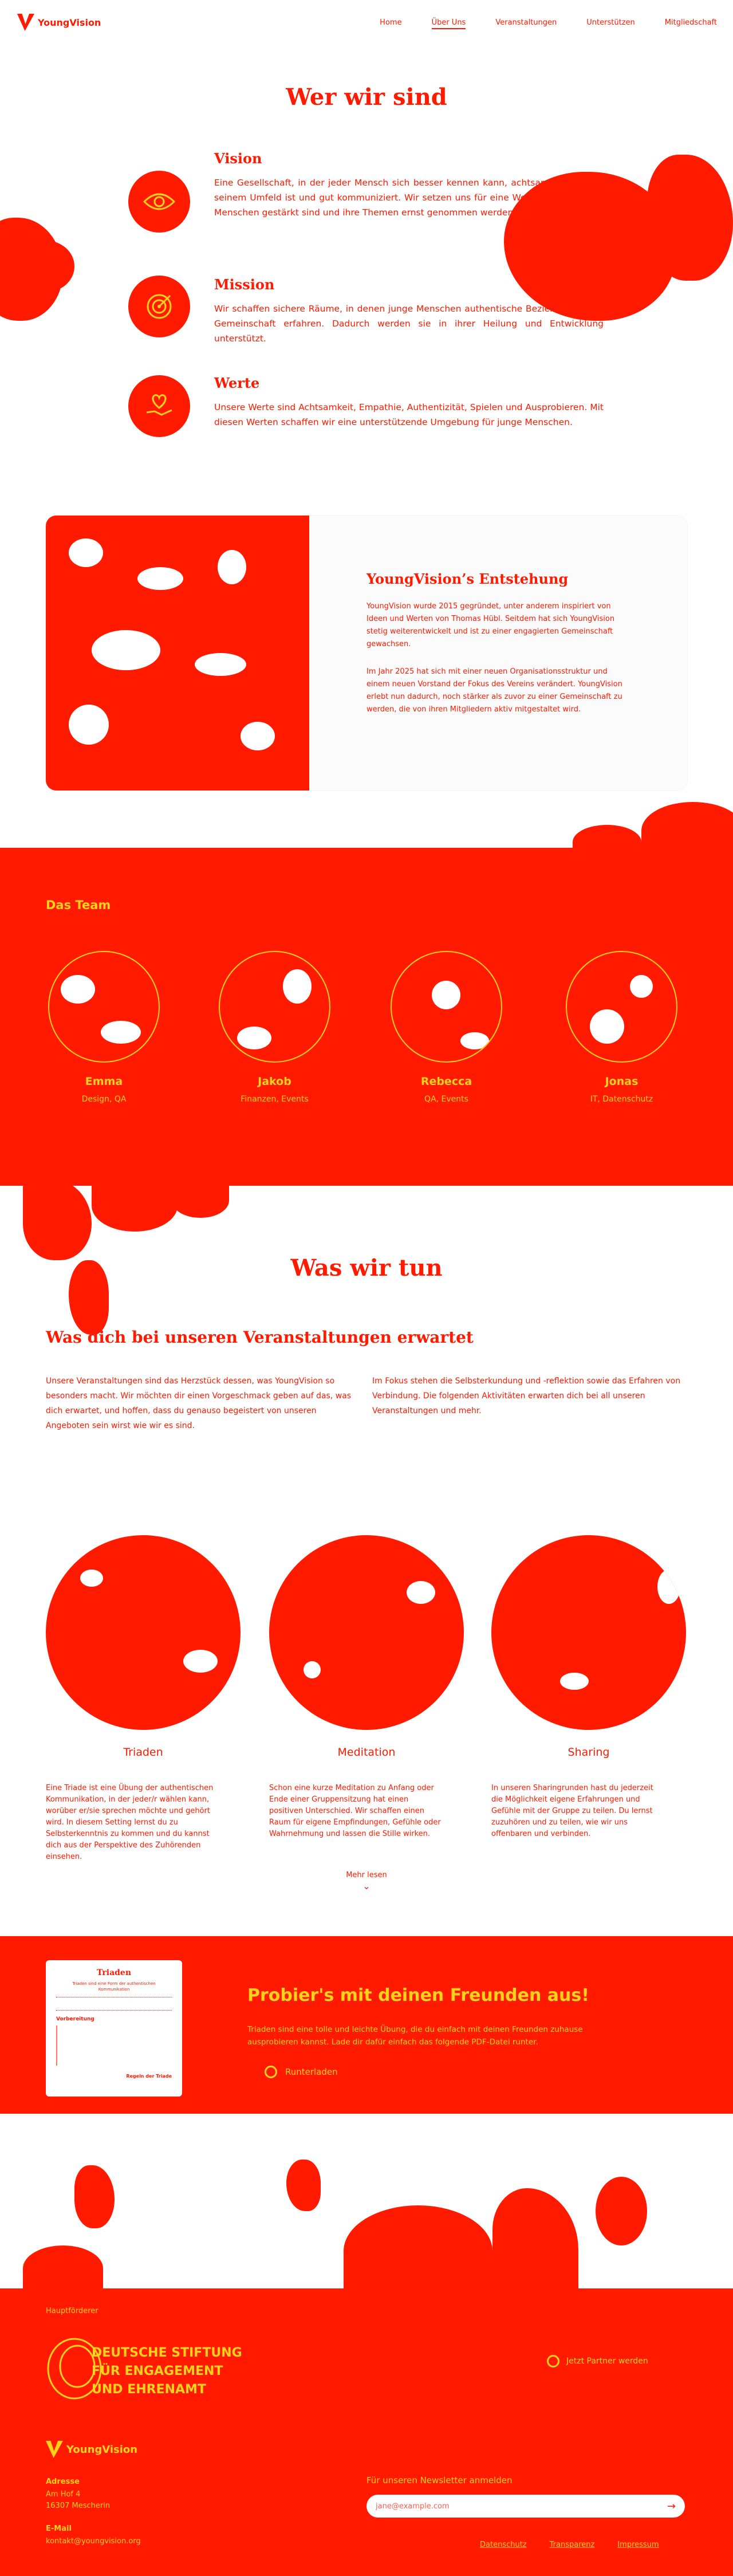 The image size is (733, 2576). What do you see at coordinates (91, 2449) in the screenshot?
I see `footer-logo: YoungVision` at bounding box center [91, 2449].